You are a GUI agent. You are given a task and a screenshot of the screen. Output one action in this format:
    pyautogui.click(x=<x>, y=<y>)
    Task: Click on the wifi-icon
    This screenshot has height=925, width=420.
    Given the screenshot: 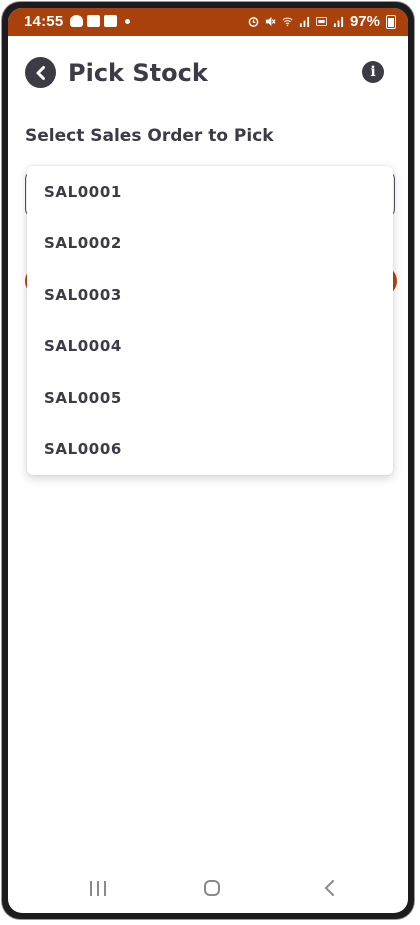 What is the action you would take?
    pyautogui.click(x=287, y=22)
    